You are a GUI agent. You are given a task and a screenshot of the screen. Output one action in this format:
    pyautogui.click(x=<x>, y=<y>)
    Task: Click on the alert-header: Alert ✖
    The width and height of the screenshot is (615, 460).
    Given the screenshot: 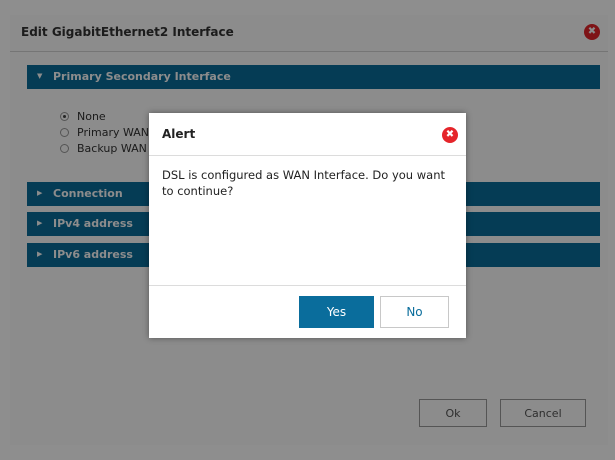 What is the action you would take?
    pyautogui.click(x=307, y=134)
    